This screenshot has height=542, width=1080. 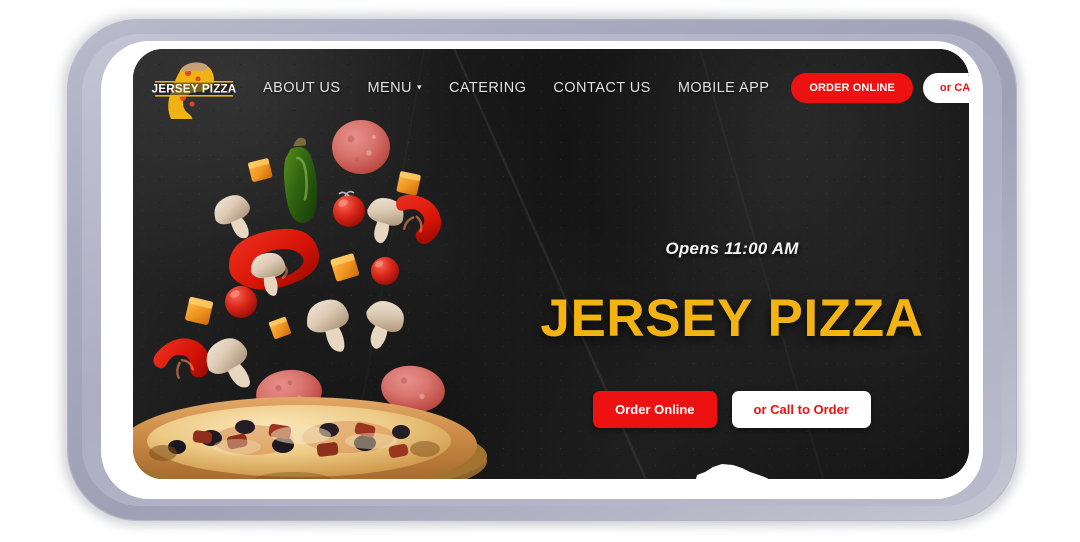 I want to click on hero-title: JERSEY PIZZA, so click(x=732, y=318).